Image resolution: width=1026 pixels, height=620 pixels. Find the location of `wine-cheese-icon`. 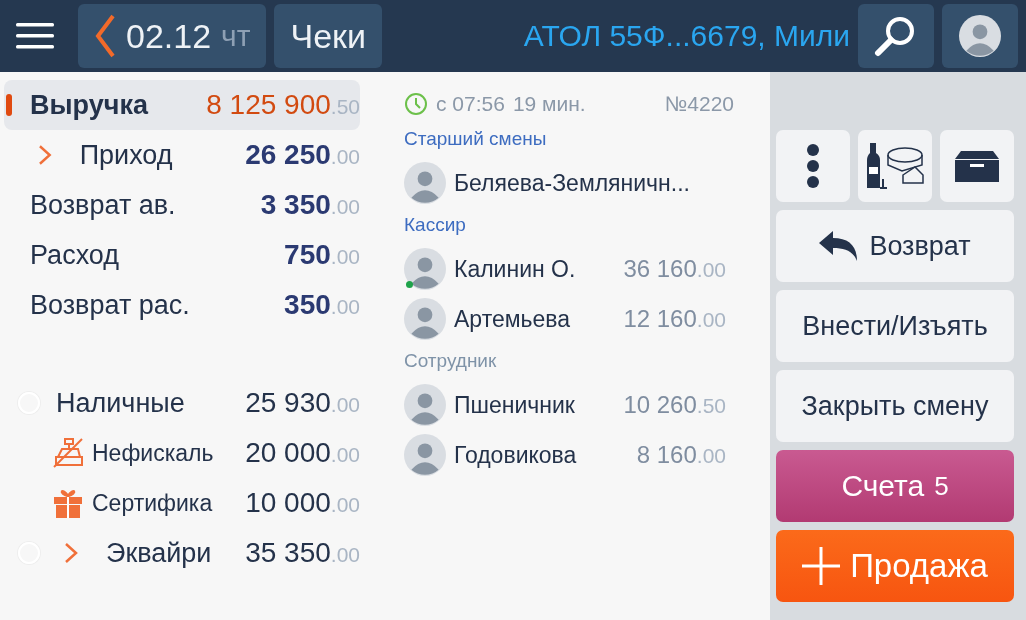

wine-cheese-icon is located at coordinates (895, 166).